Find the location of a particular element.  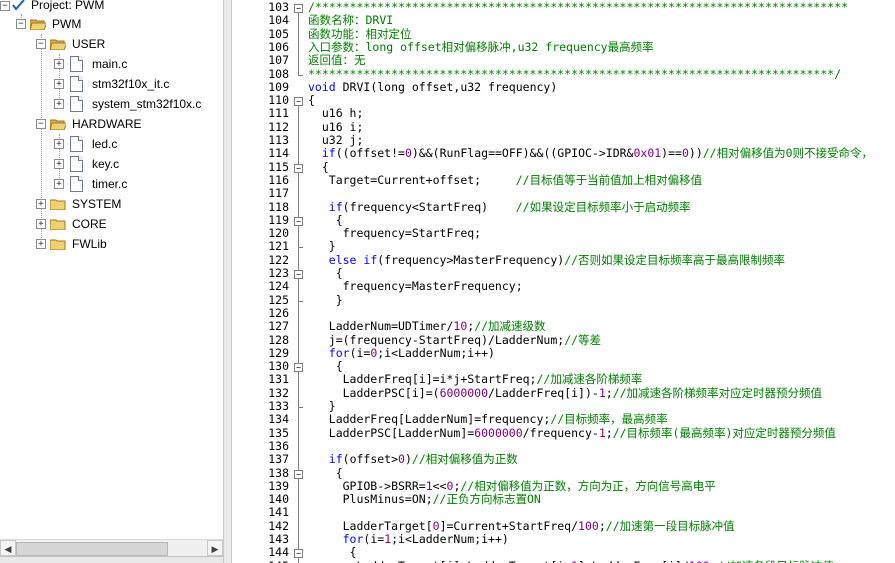

code-line: if(frequency<StartFreq) //如果设定目标频率小于启动频率 is located at coordinates (499, 207).